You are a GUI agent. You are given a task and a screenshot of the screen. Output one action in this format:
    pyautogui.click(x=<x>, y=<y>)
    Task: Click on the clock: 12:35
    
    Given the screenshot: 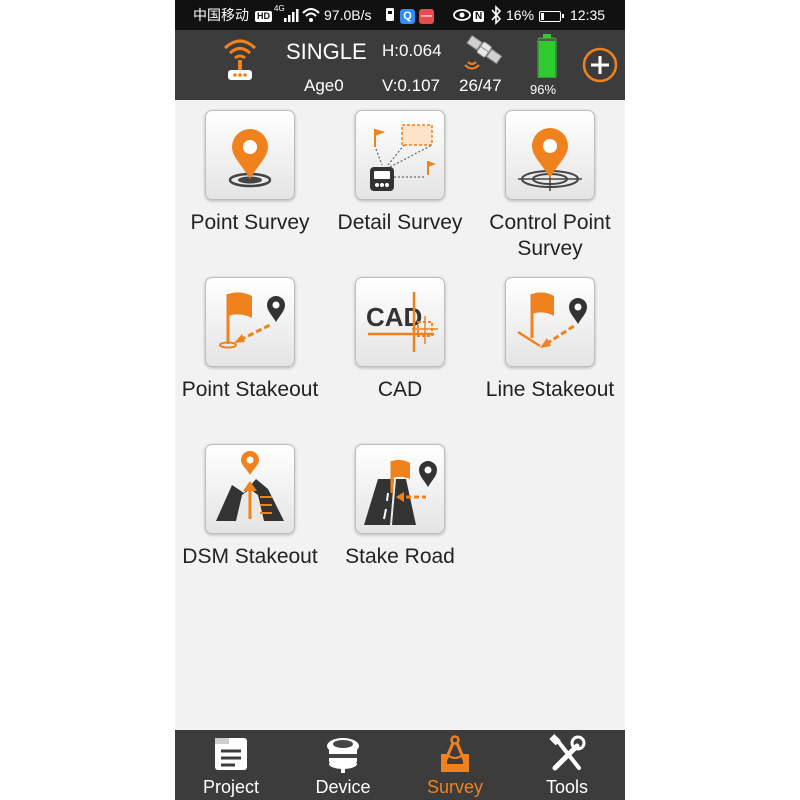 What is the action you would take?
    pyautogui.click(x=588, y=15)
    